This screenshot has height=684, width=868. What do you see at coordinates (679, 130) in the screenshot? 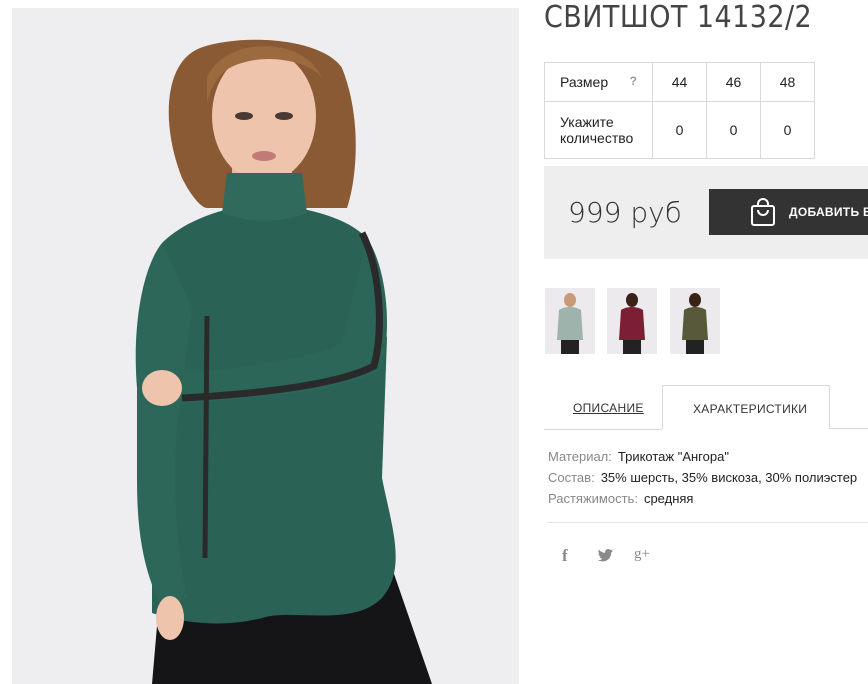
I see `quantity-input-44: 0` at bounding box center [679, 130].